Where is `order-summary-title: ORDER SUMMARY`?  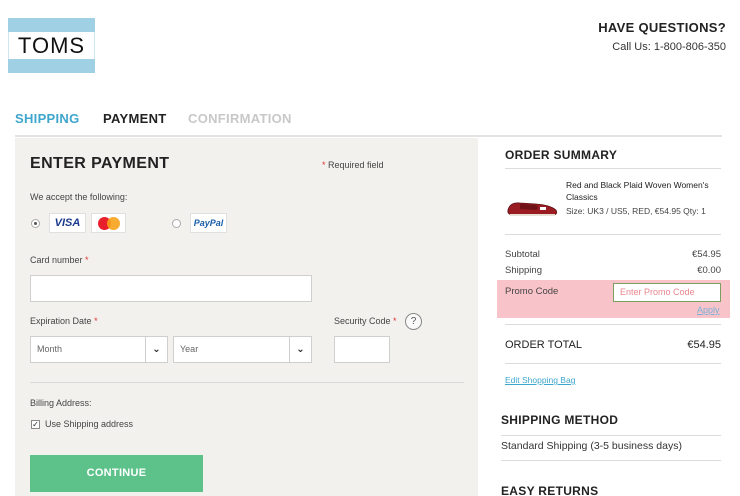
order-summary-title: ORDER SUMMARY is located at coordinates (561, 155).